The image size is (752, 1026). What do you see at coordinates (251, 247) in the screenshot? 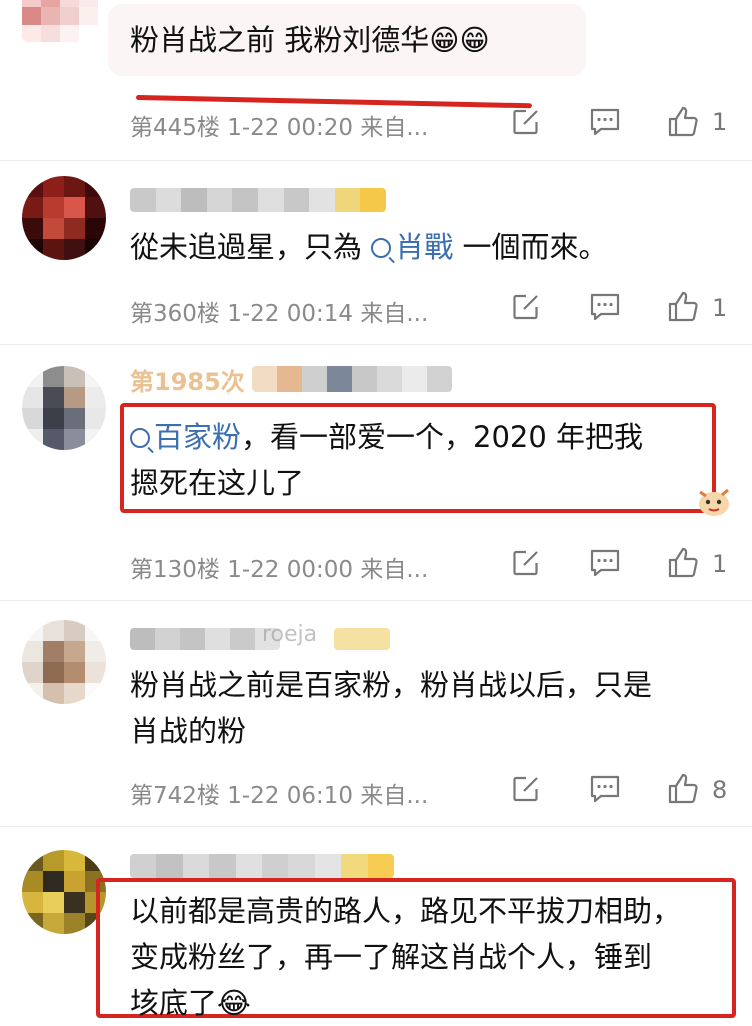
I see `text-segment: 從未追過星，只為` at bounding box center [251, 247].